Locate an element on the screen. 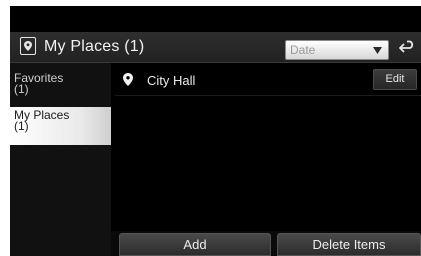 The width and height of the screenshot is (421, 256). chevron-down-icon is located at coordinates (377, 50).